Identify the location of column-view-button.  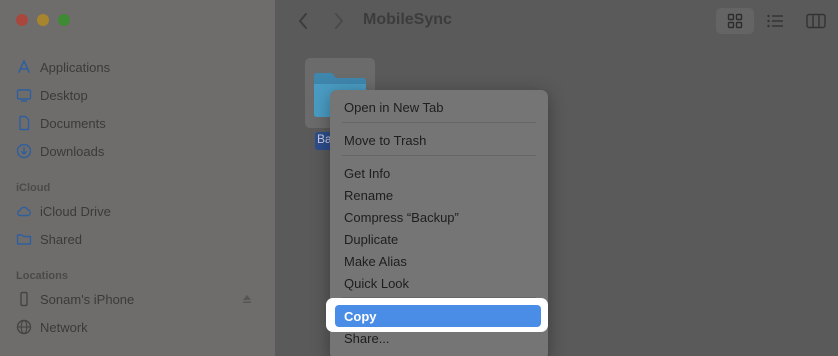
(816, 21).